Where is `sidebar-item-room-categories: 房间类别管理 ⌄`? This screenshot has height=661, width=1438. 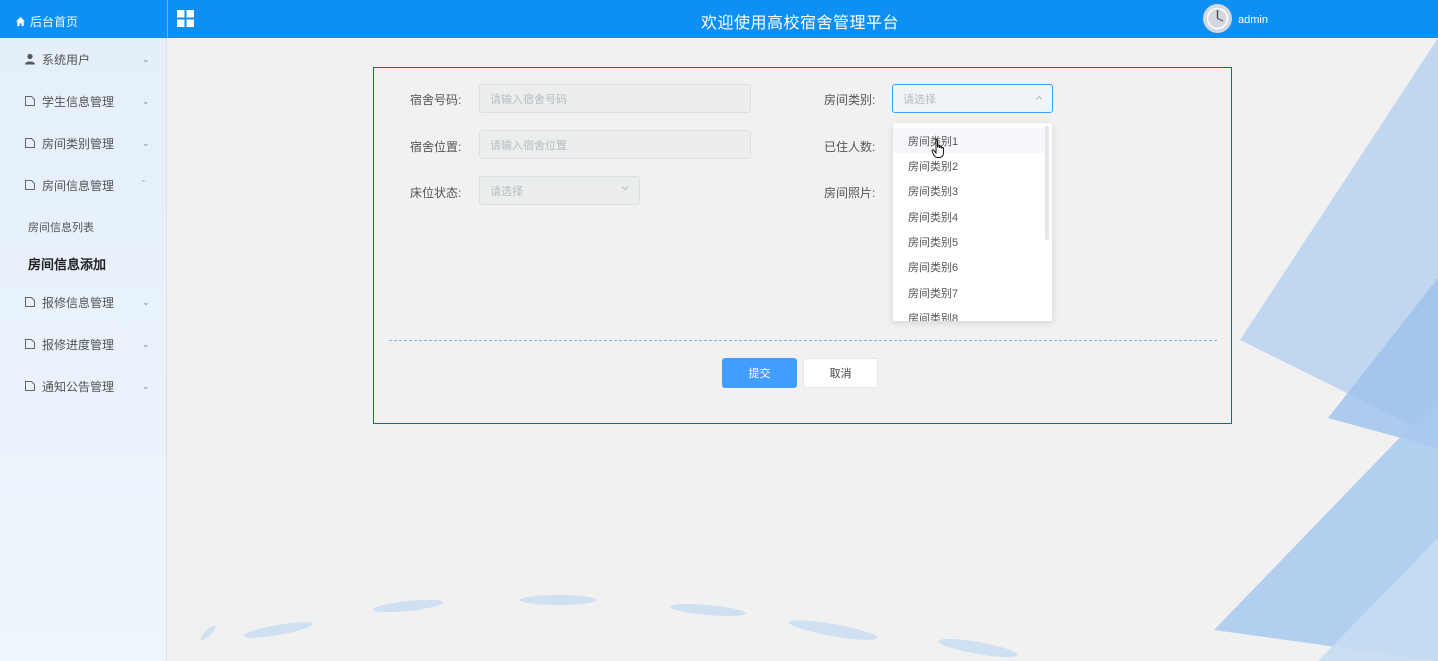
sidebar-item-room-categories: 房间类别管理 ⌄ is located at coordinates (83, 143).